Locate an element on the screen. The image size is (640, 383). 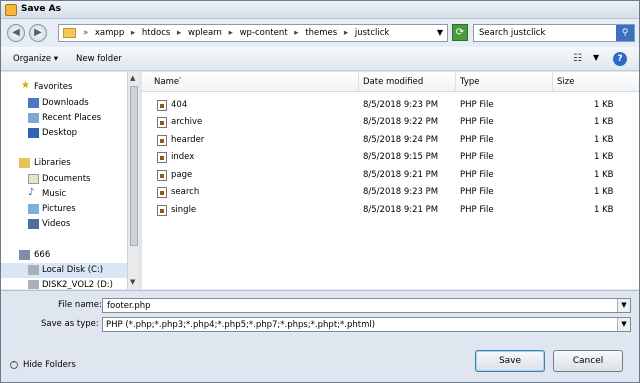
column-header: Name ˄ Date modified Type Size is located at coordinates (390, 82).